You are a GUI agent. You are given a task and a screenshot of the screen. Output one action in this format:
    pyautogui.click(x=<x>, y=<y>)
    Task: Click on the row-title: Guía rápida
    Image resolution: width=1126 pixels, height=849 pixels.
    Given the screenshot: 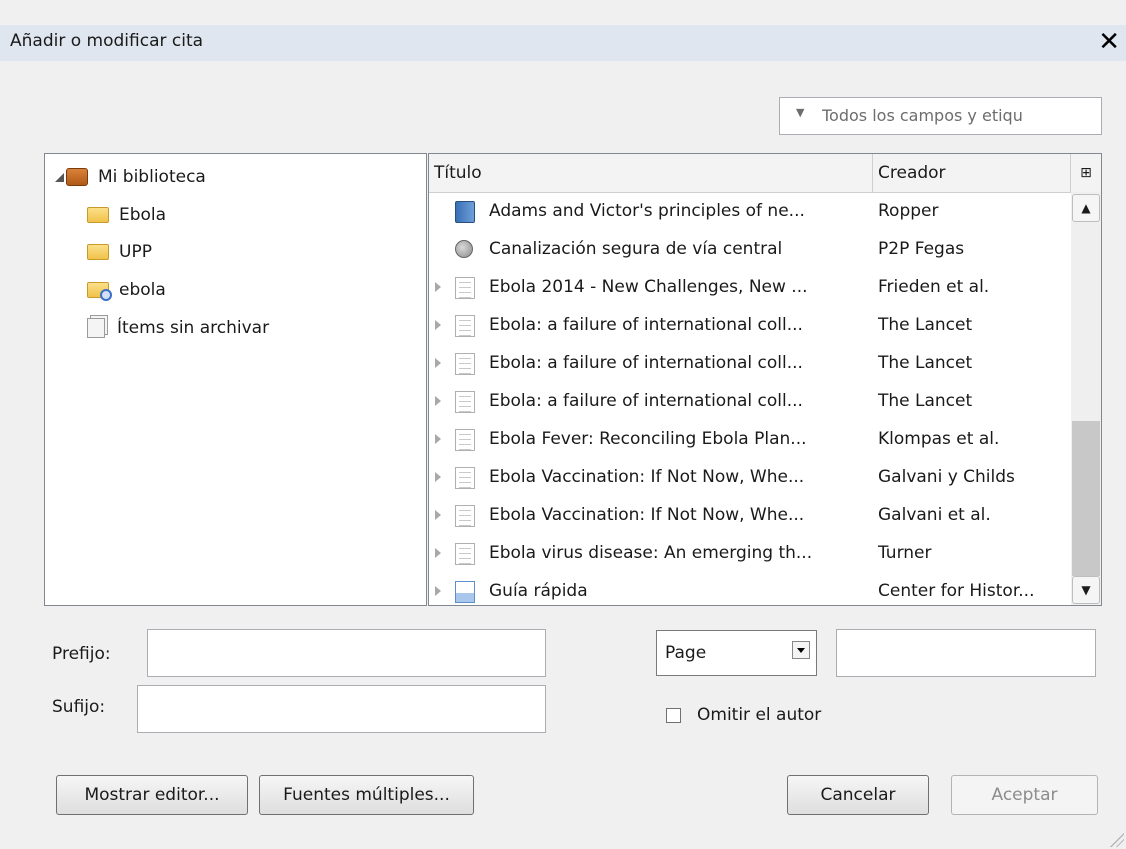 What is the action you would take?
    pyautogui.click(x=538, y=591)
    